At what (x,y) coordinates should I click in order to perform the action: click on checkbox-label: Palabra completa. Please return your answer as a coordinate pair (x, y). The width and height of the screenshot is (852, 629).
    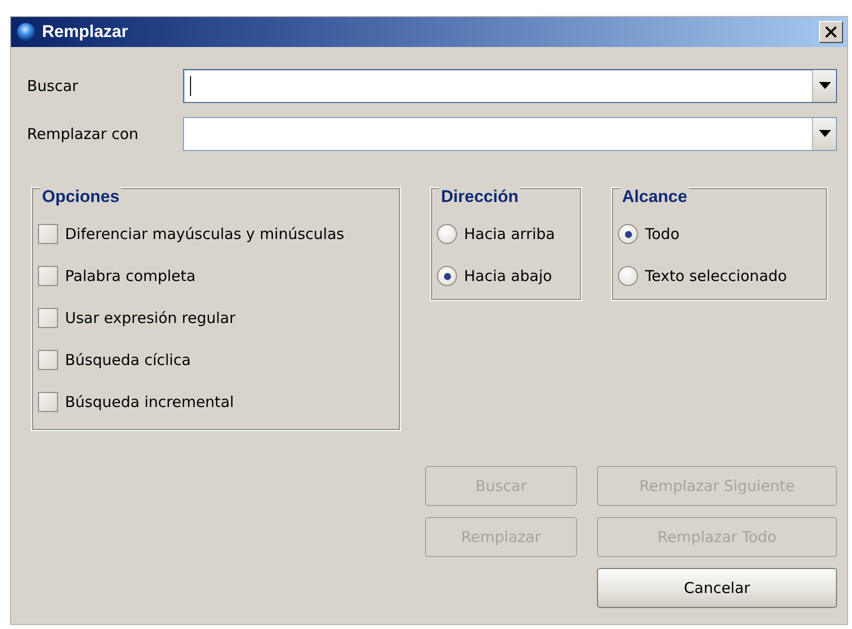
    Looking at the image, I should click on (130, 276).